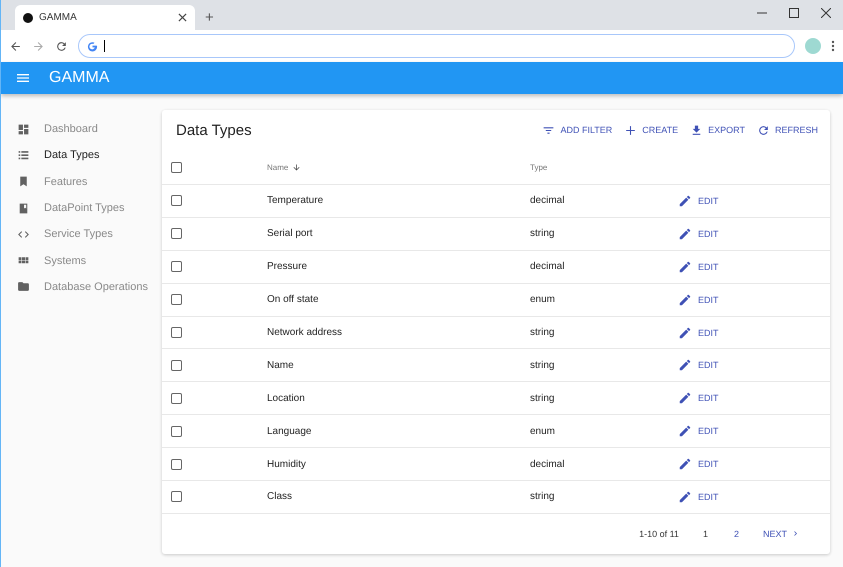 Image resolution: width=843 pixels, height=567 pixels. I want to click on table-cell-text: Name, so click(281, 365).